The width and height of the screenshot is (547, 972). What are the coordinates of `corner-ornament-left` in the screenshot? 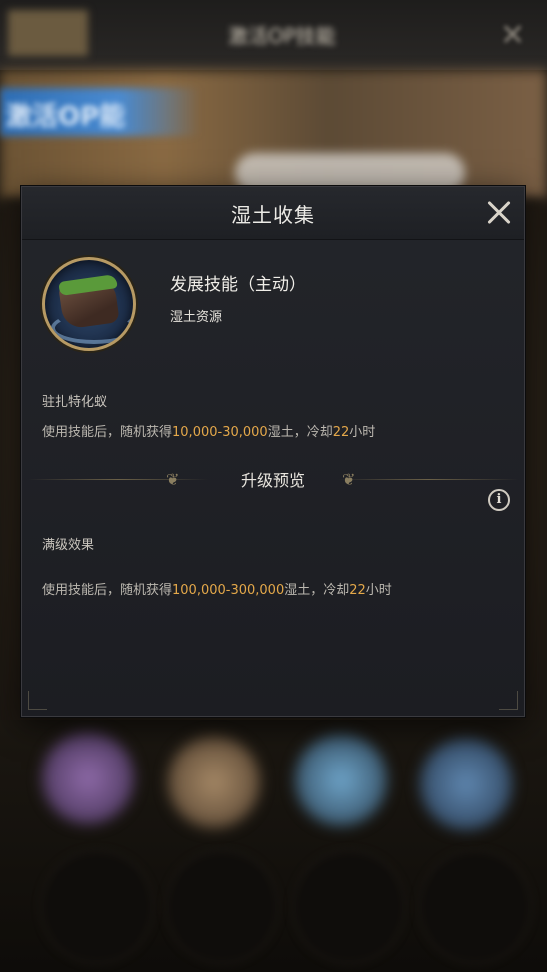 It's located at (37, 700).